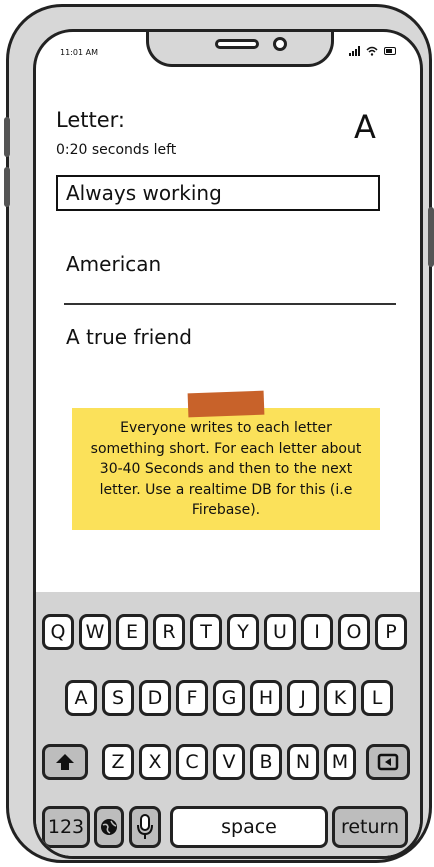  Describe the element at coordinates (240, 49) in the screenshot. I see `notch` at that location.